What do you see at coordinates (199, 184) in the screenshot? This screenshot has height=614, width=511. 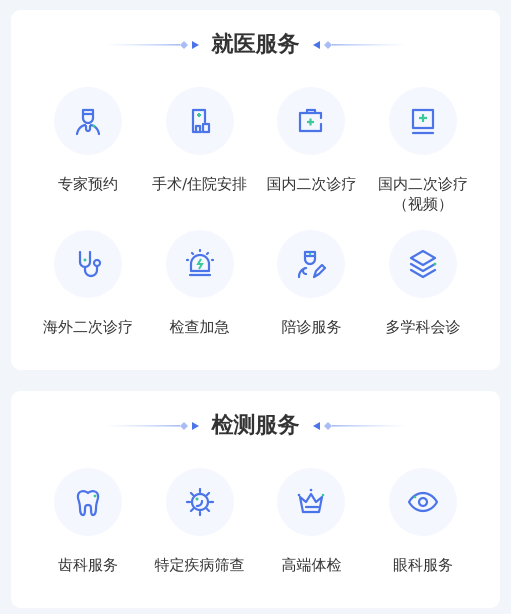 I see `service-label: 手术/住院安排` at bounding box center [199, 184].